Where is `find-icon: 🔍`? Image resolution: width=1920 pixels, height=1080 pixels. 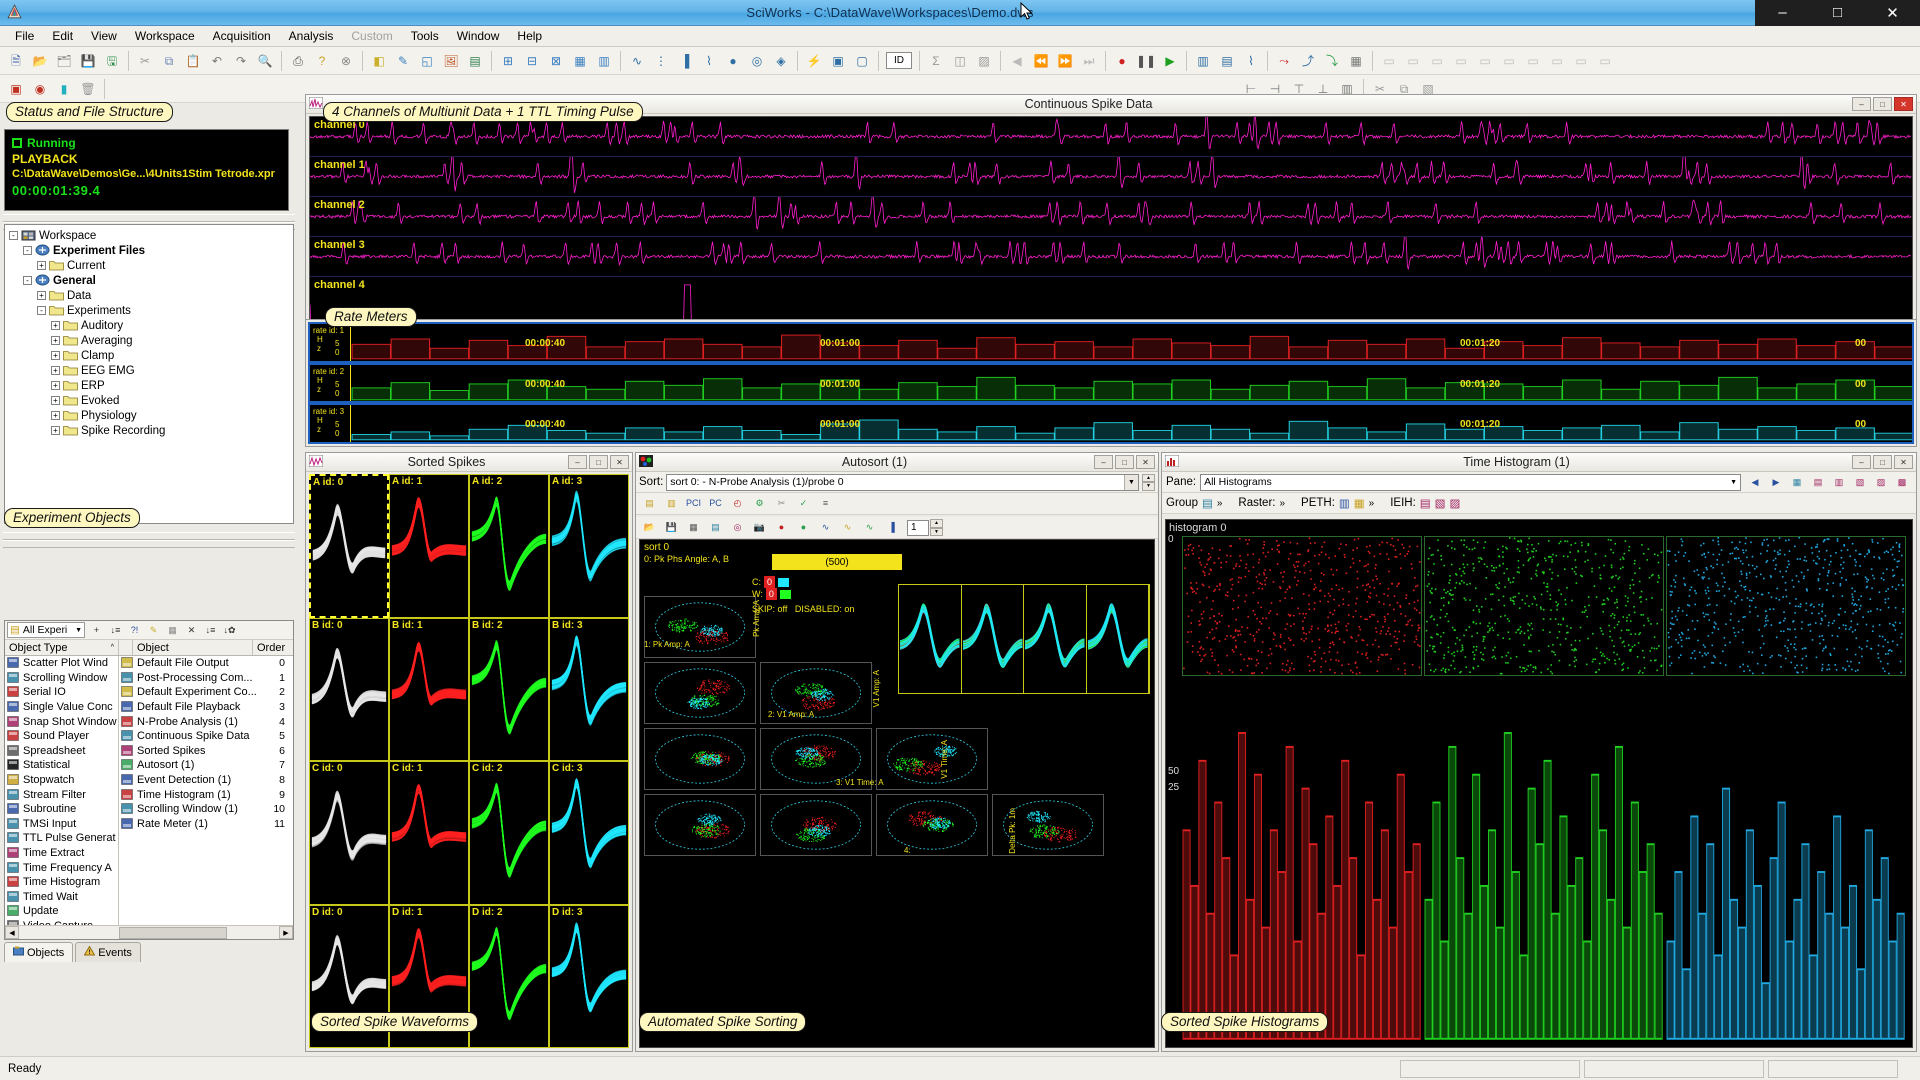
find-icon: 🔍 is located at coordinates (265, 61).